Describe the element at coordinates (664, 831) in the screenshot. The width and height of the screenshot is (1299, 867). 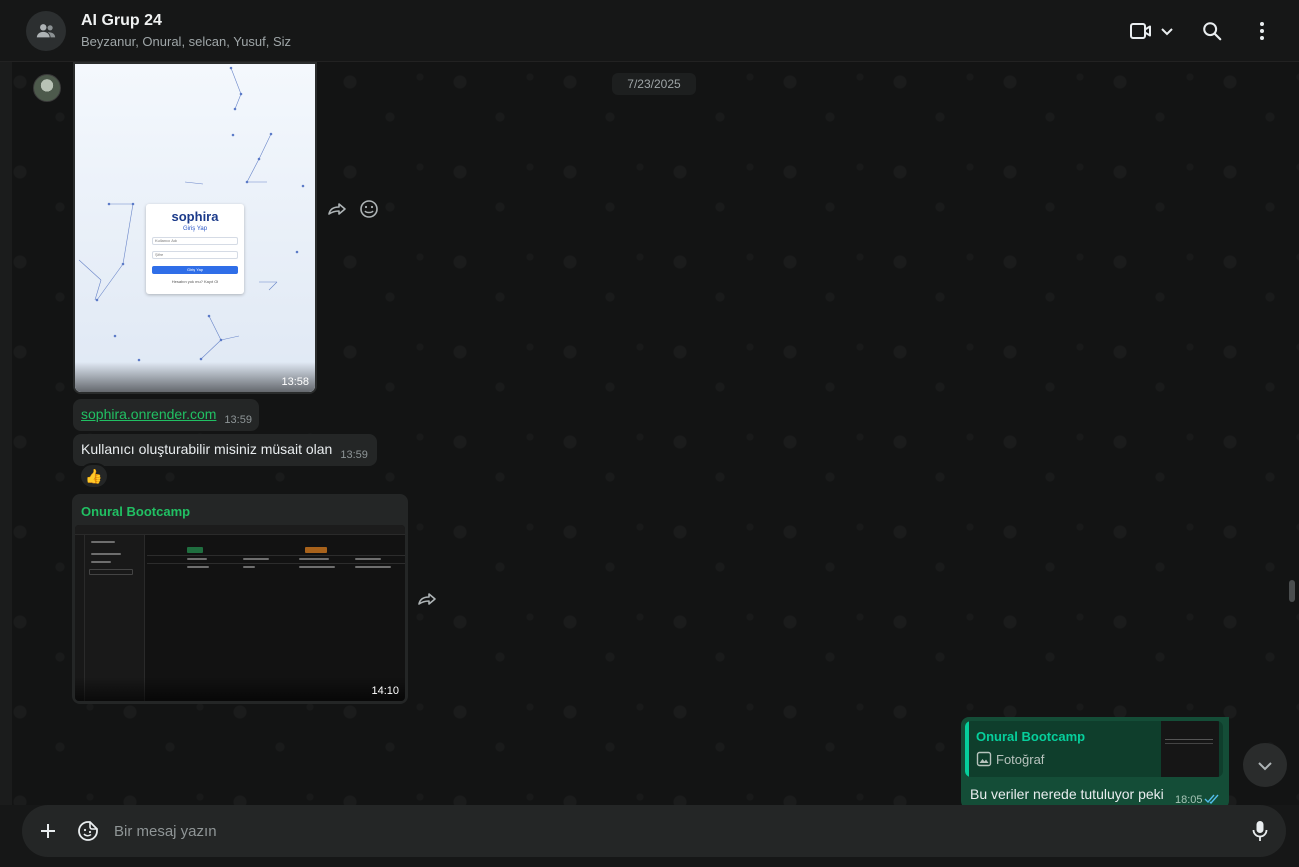
I see `message-input` at that location.